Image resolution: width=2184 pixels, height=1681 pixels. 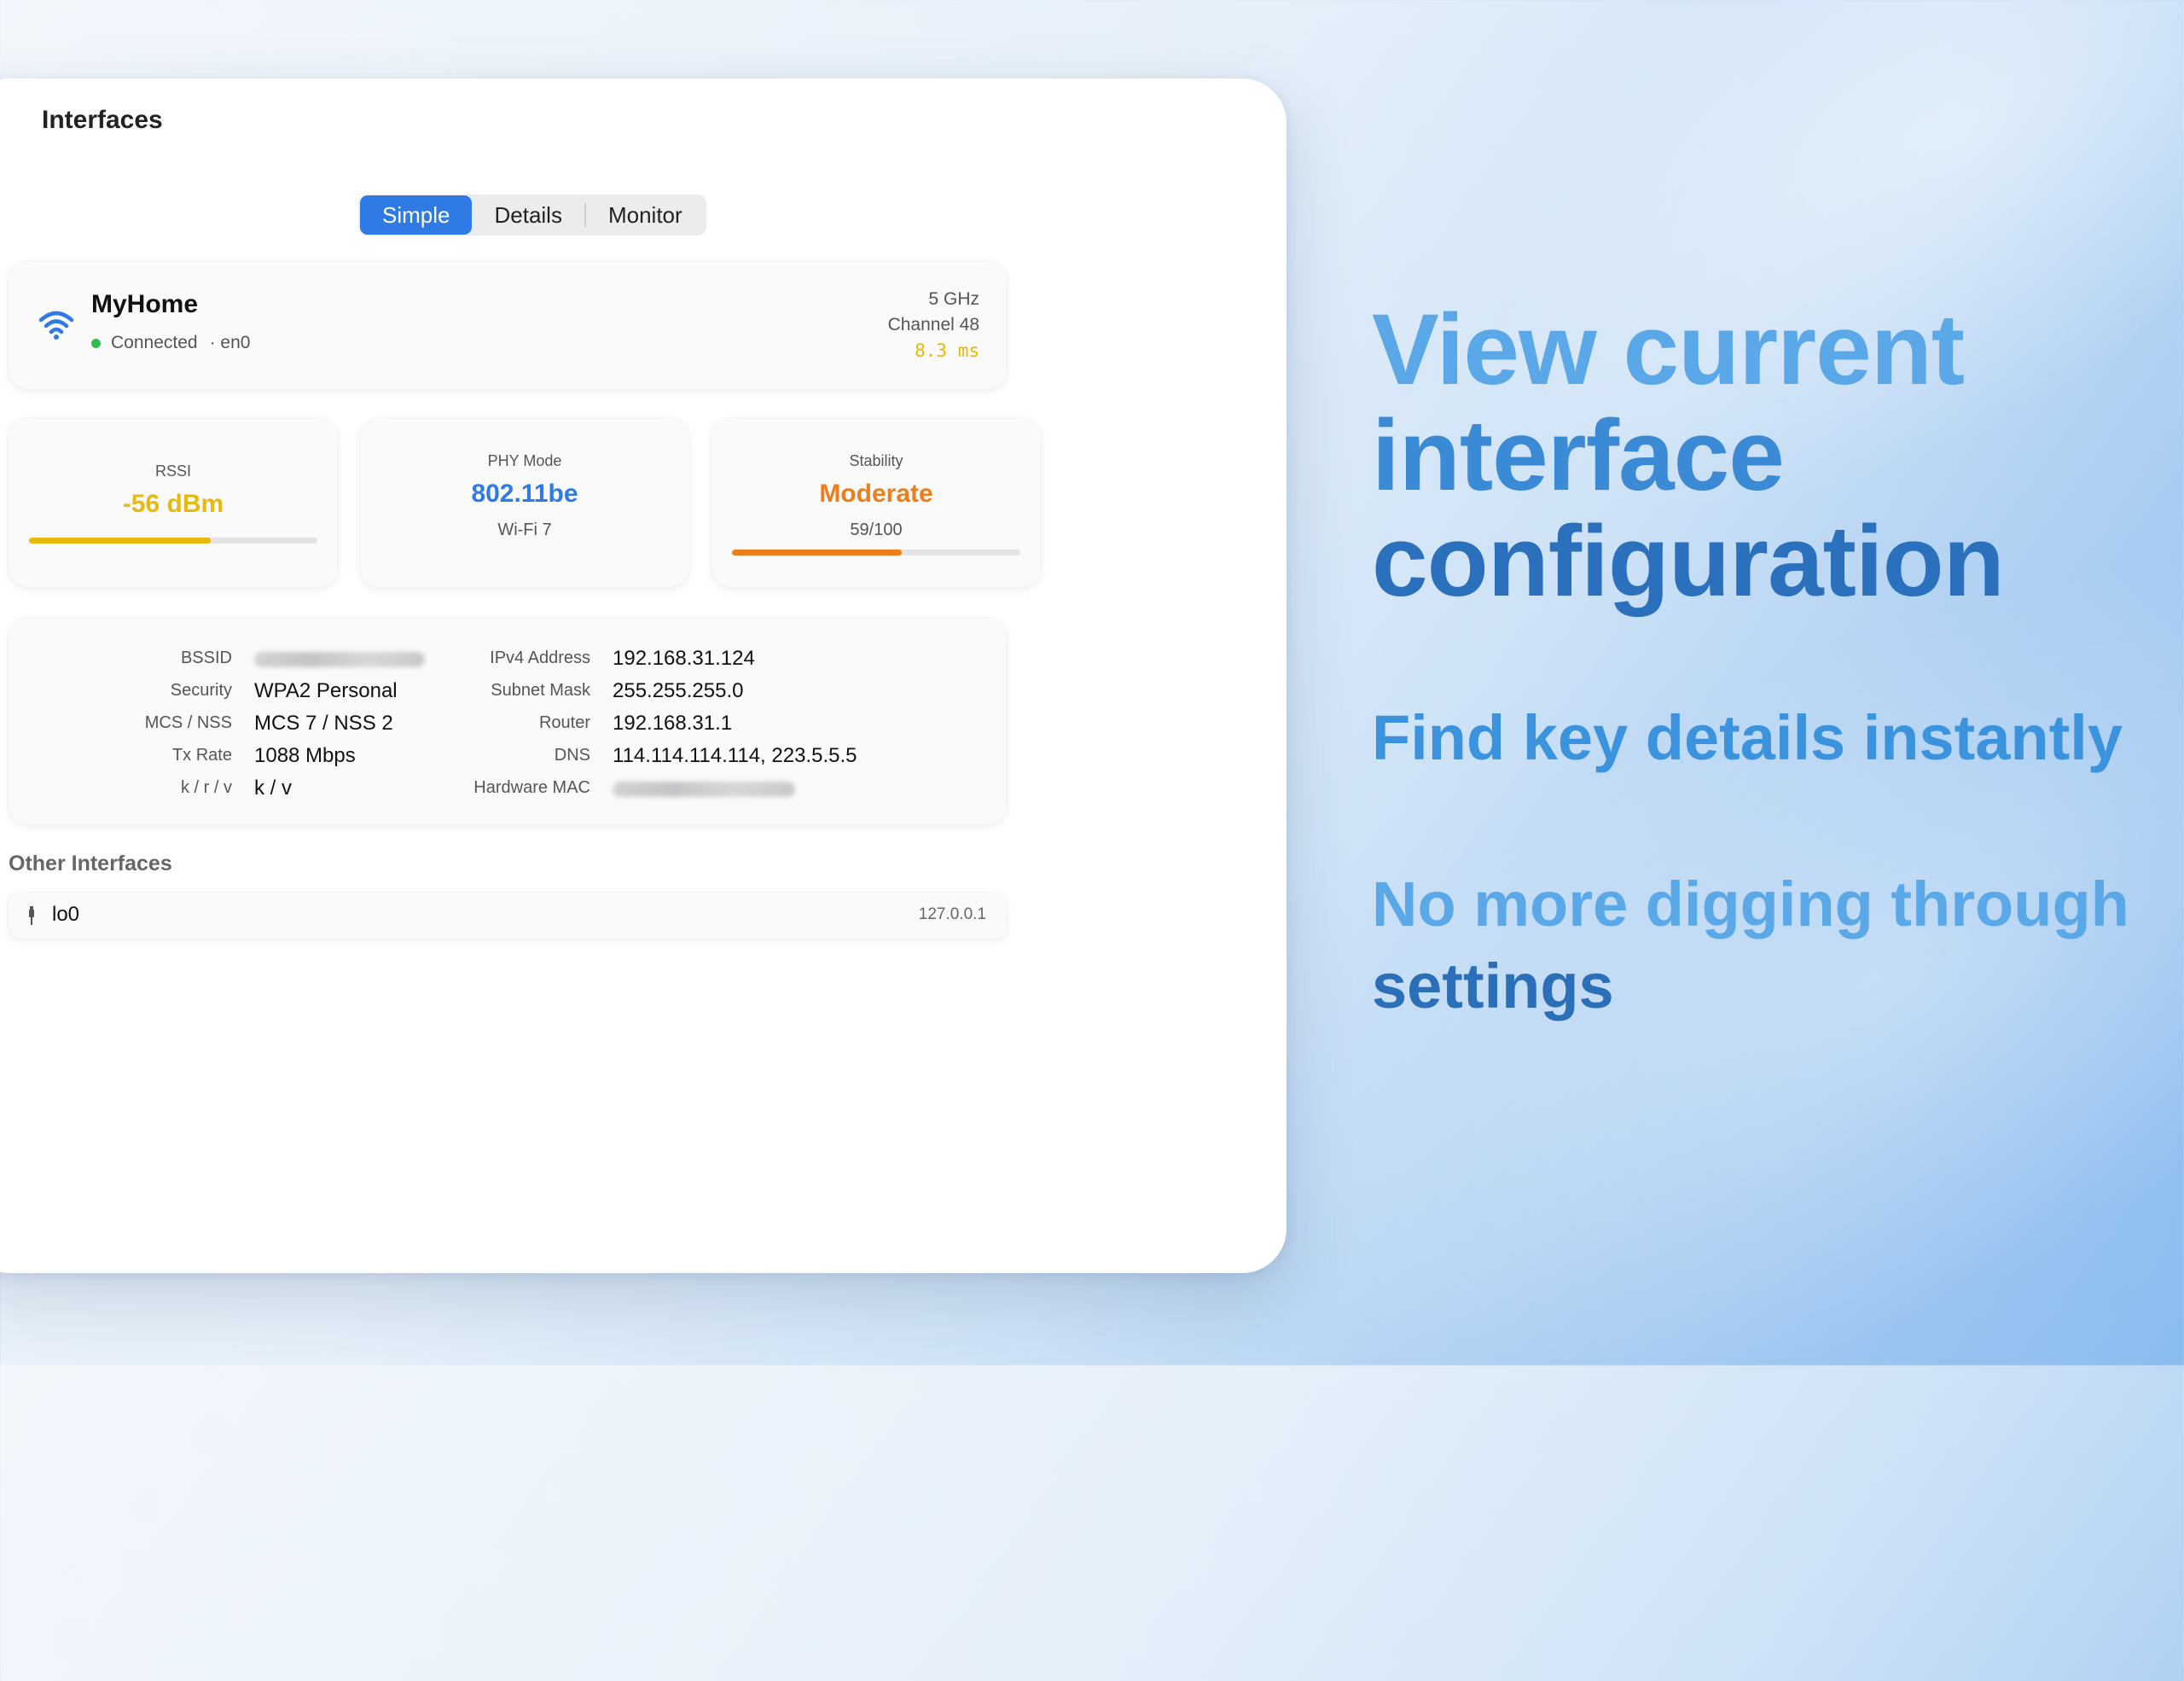 I want to click on hardware-mac-value-redacted, so click(x=704, y=790).